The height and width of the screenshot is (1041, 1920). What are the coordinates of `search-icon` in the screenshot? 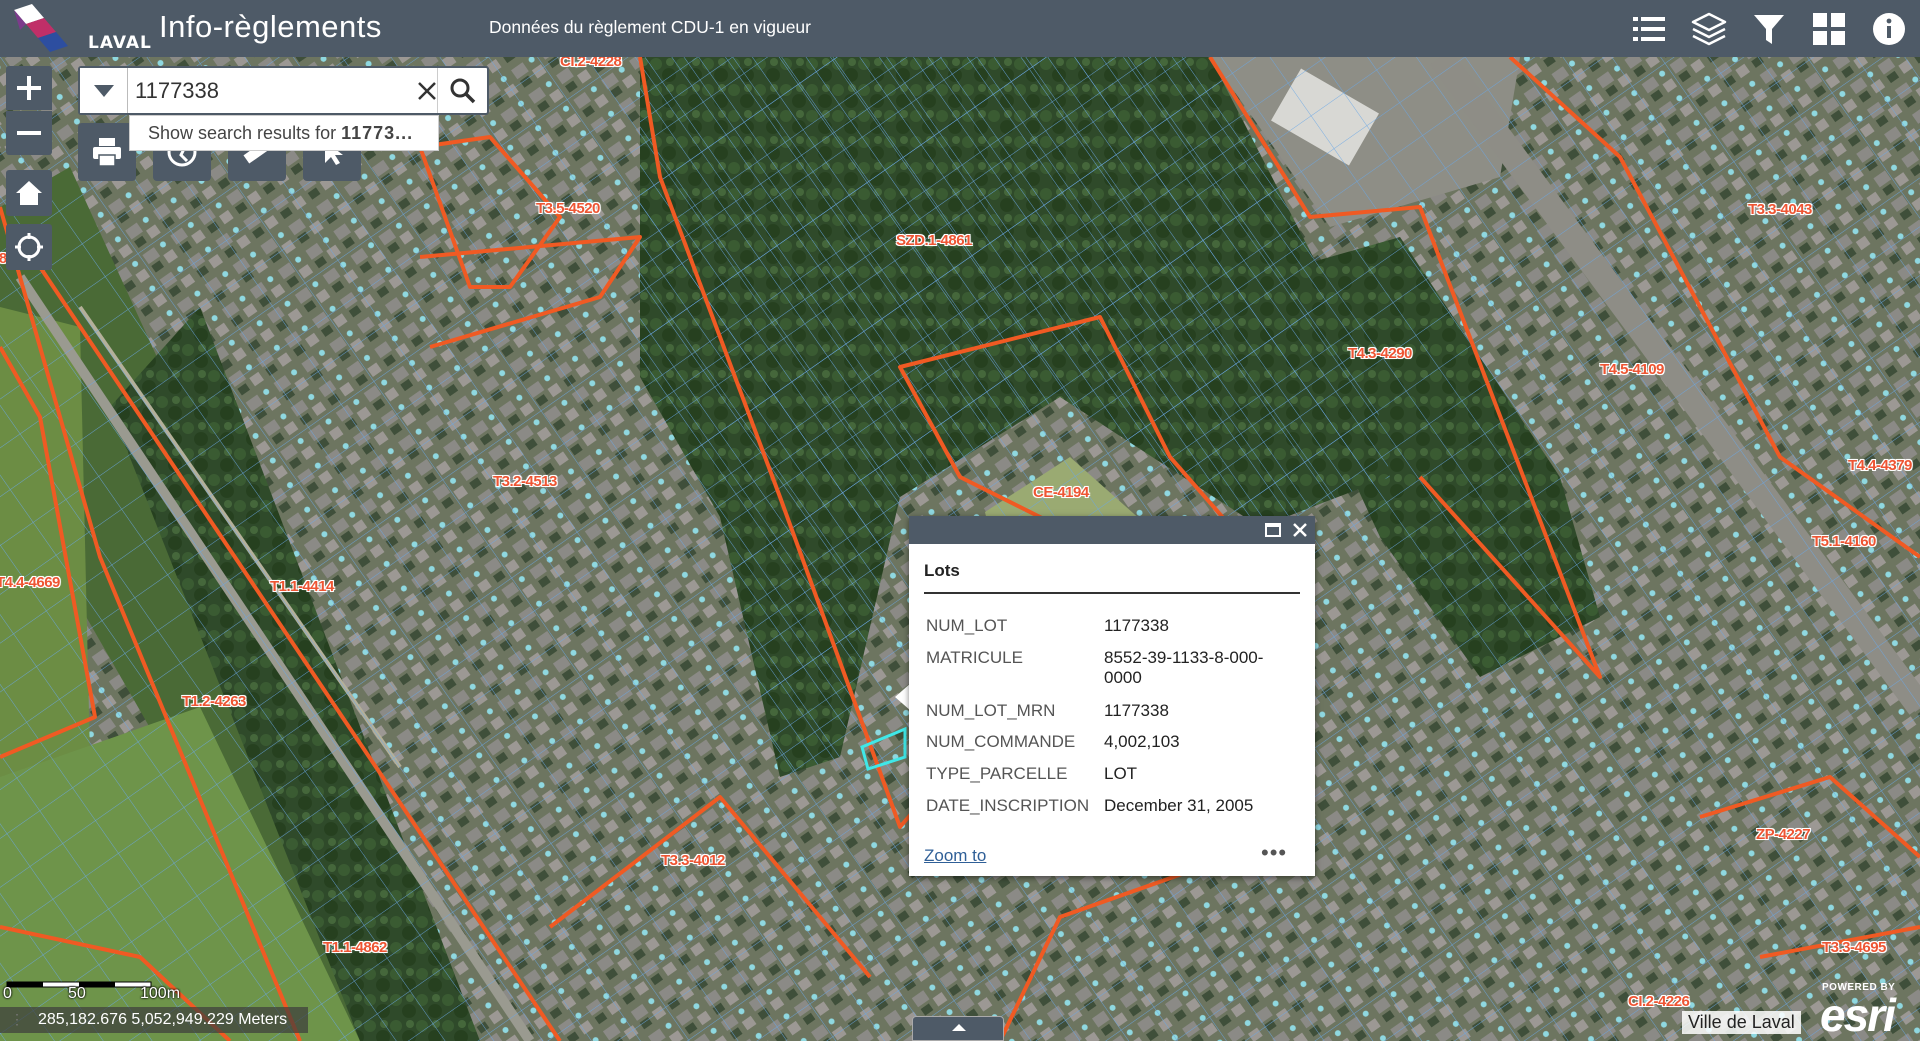 It's located at (462, 90).